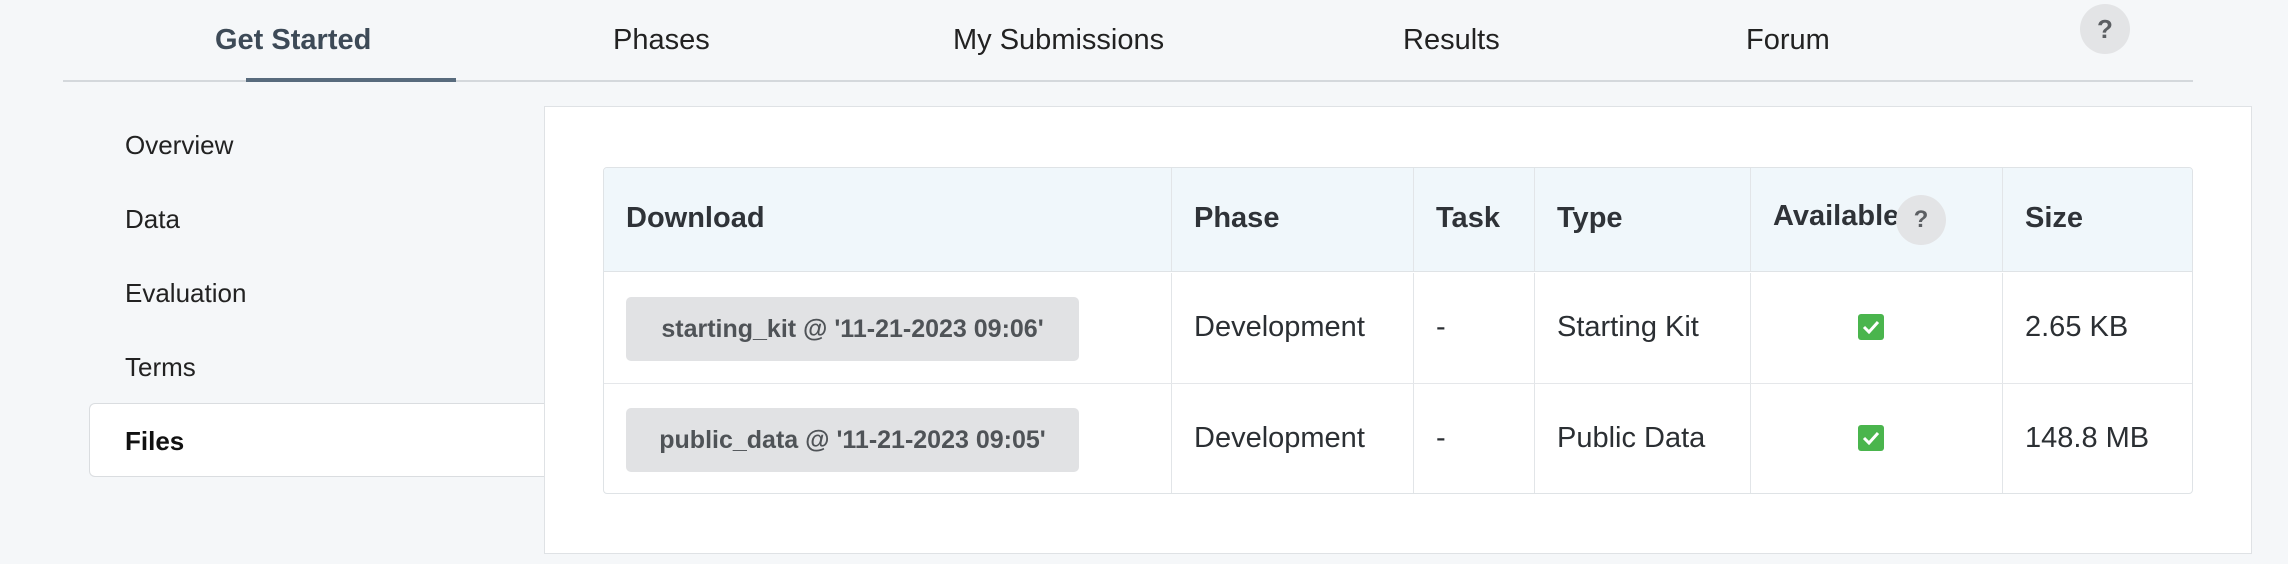 The width and height of the screenshot is (2288, 564). I want to click on sidemenu-item-overview: Overview, so click(179, 145).